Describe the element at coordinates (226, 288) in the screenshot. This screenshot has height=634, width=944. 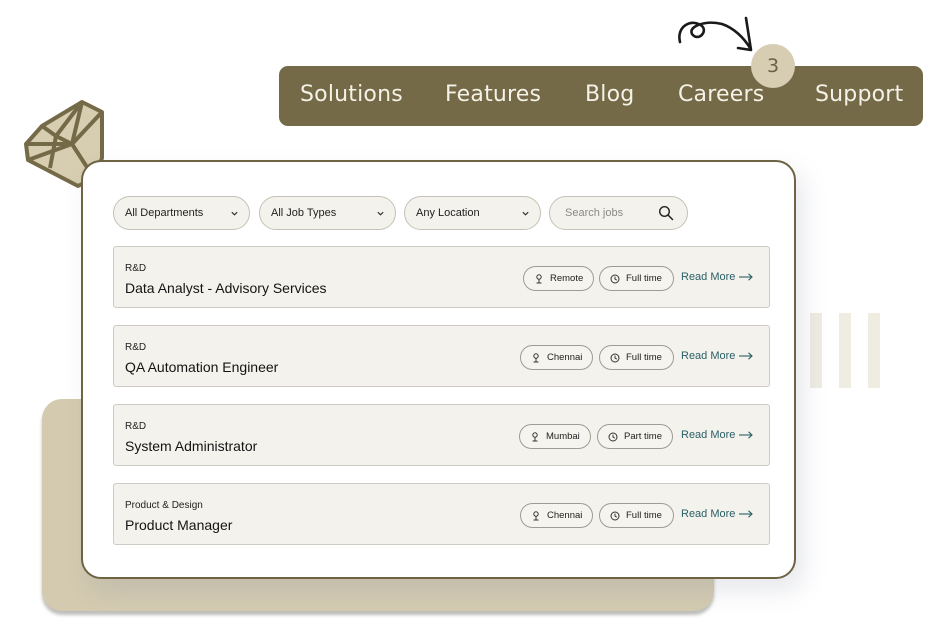
I see `job-title: Data Analyst - Advisory Services` at that location.